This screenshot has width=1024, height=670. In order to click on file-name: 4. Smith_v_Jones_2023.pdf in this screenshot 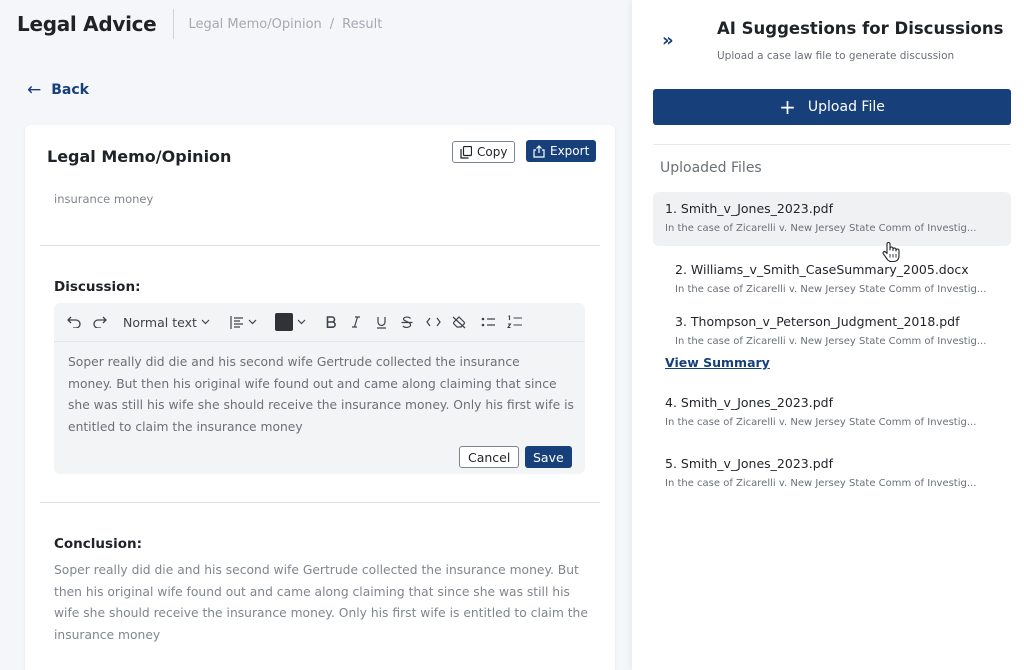, I will do `click(749, 402)`.